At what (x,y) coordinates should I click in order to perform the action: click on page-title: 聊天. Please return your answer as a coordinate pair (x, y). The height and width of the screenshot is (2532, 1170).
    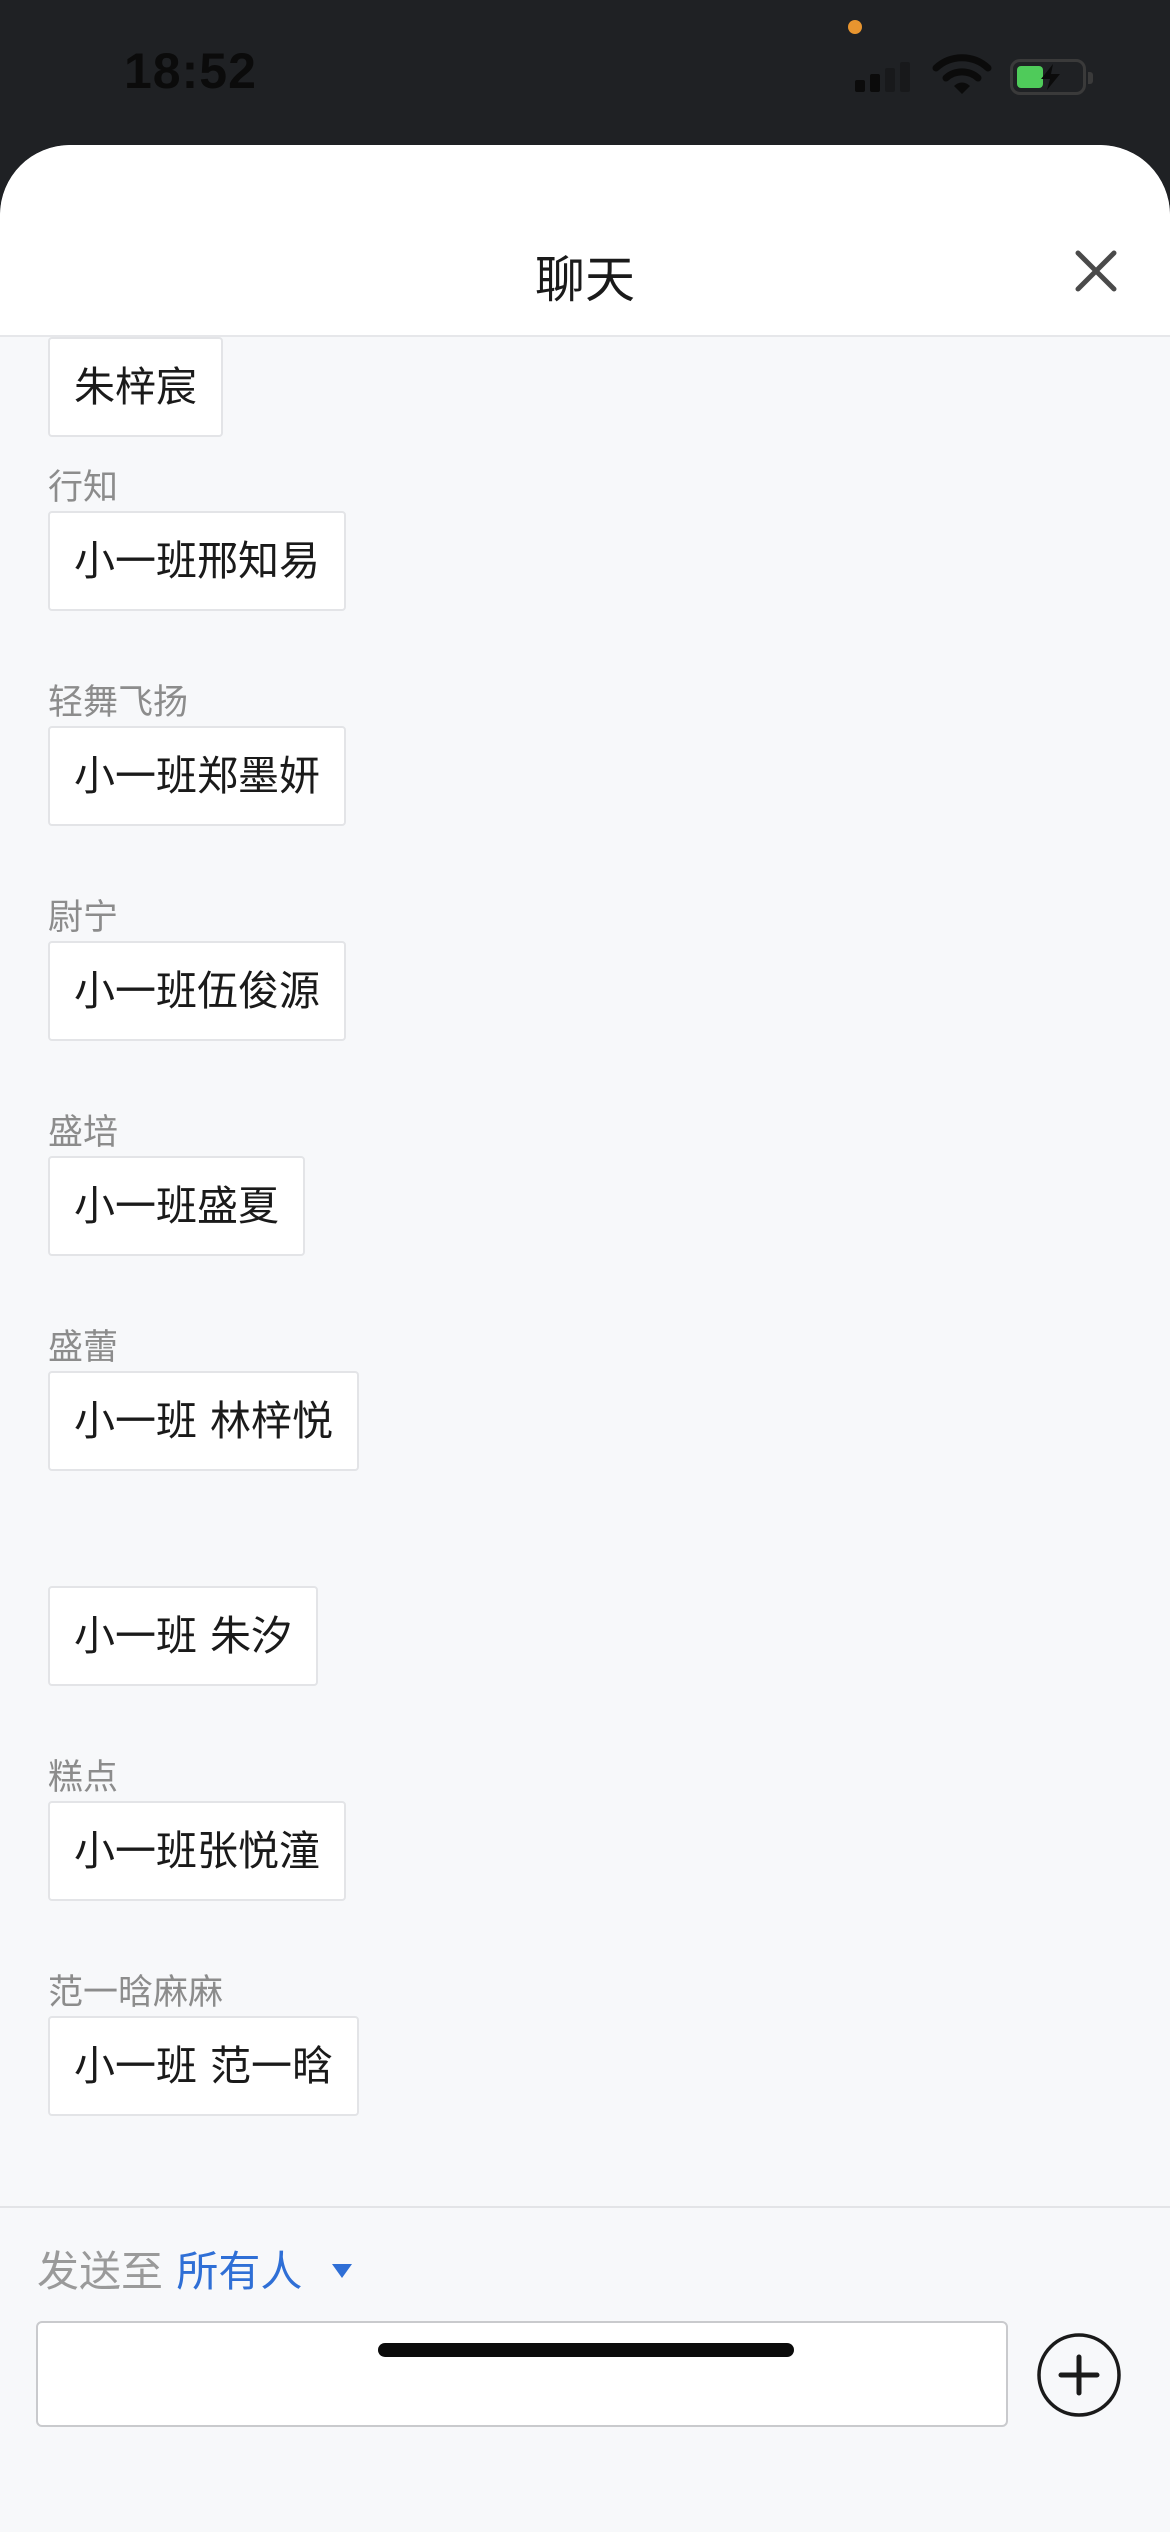
    Looking at the image, I should click on (585, 280).